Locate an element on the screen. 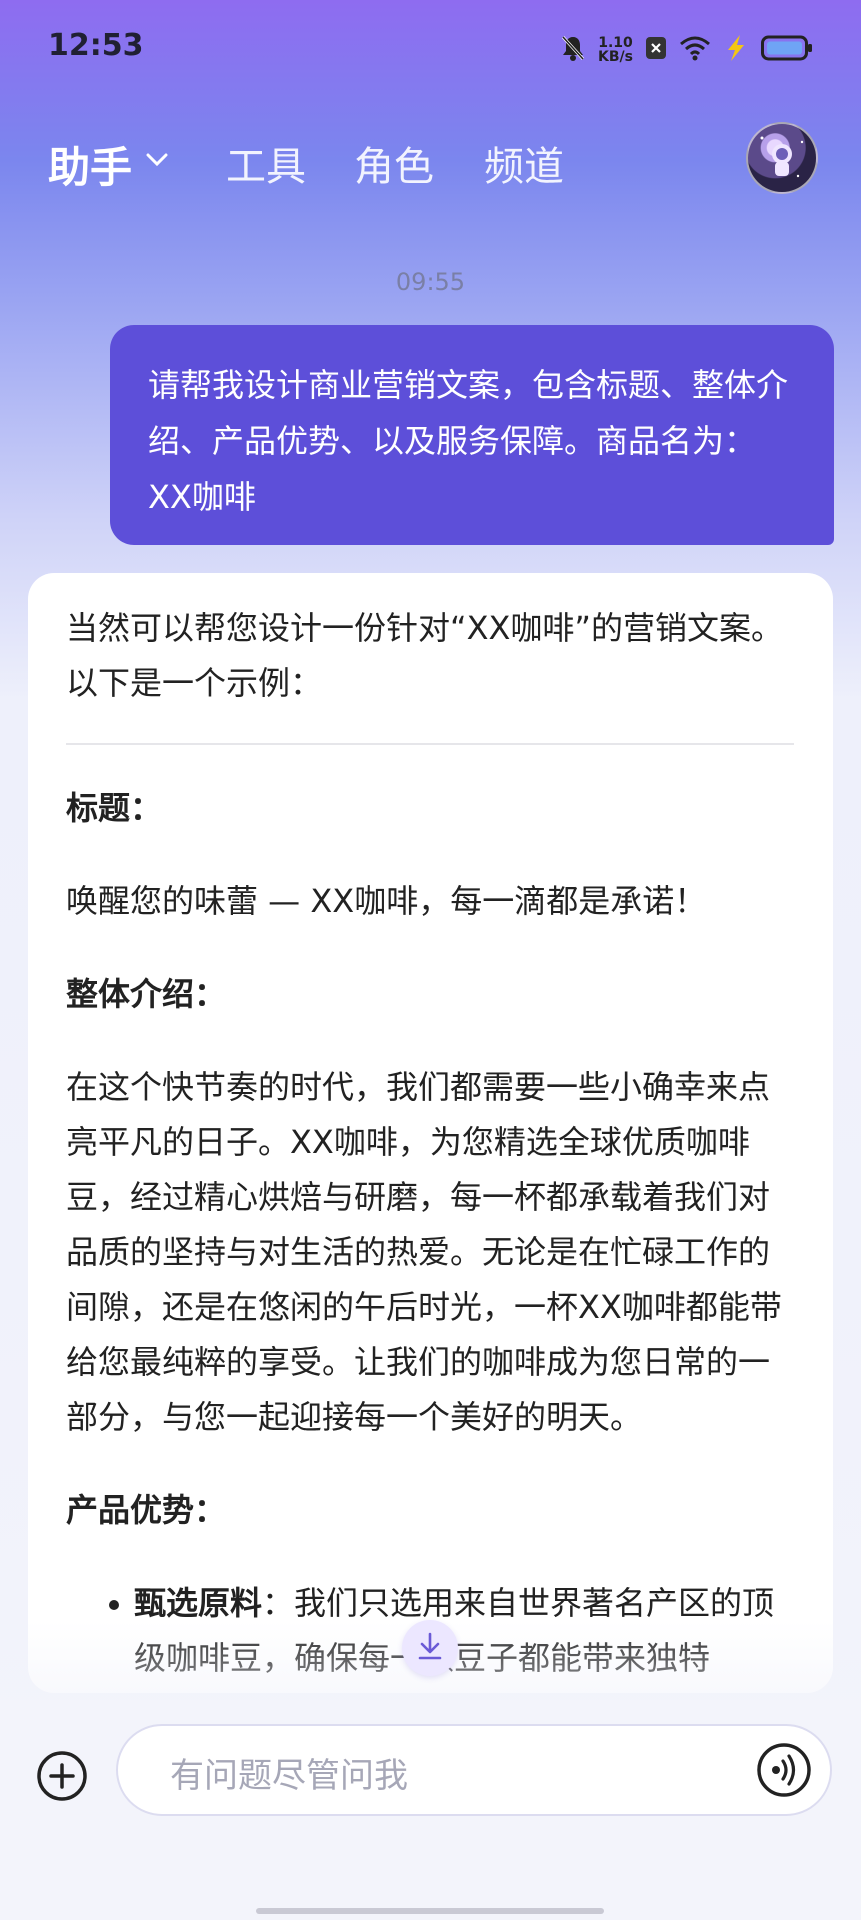 The image size is (861, 1920). status-time: 12:53 is located at coordinates (96, 45).